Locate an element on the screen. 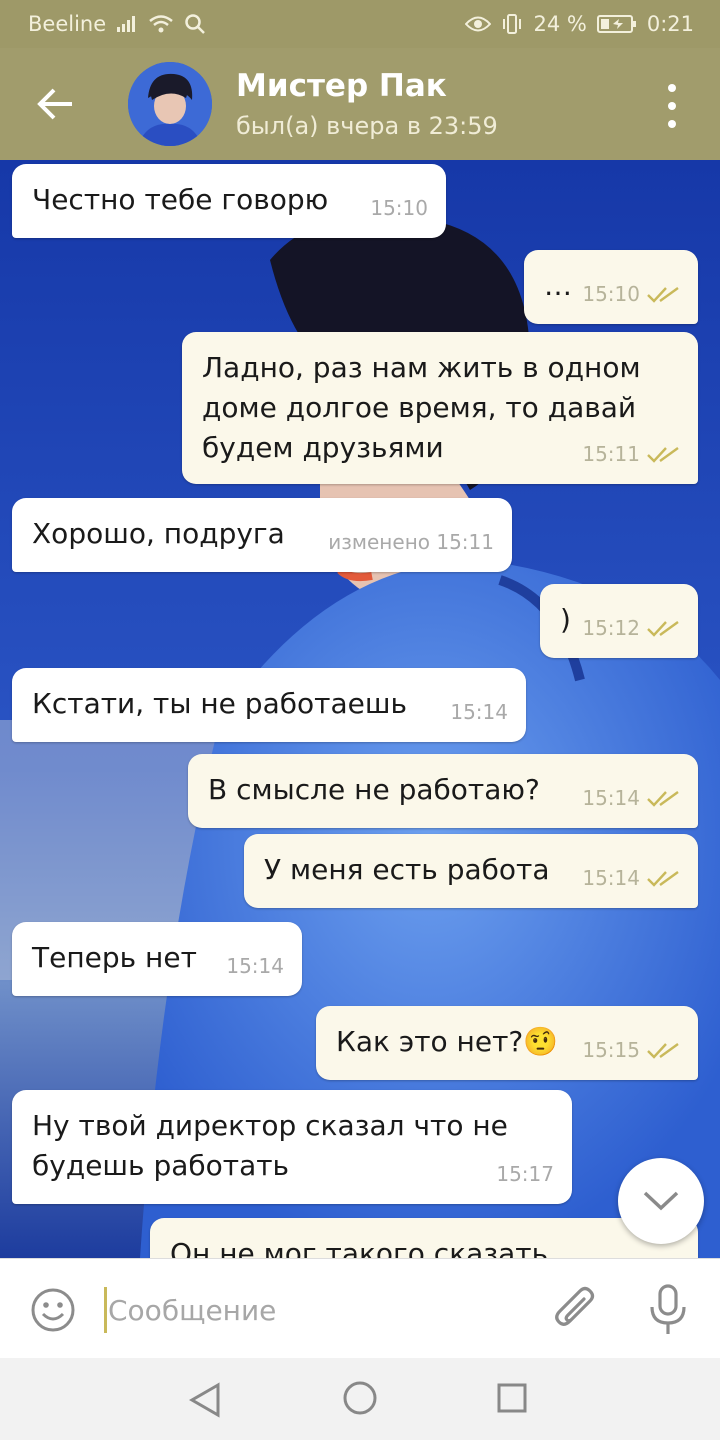 The width and height of the screenshot is (720, 1440). smiley-icon is located at coordinates (53, 1310).